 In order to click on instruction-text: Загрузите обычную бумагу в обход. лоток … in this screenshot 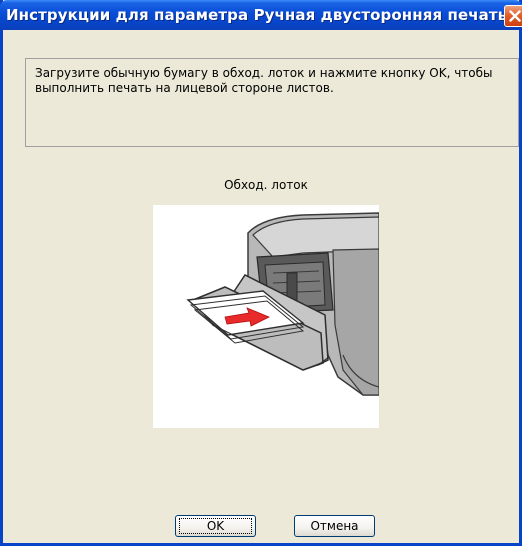, I will do `click(264, 80)`.